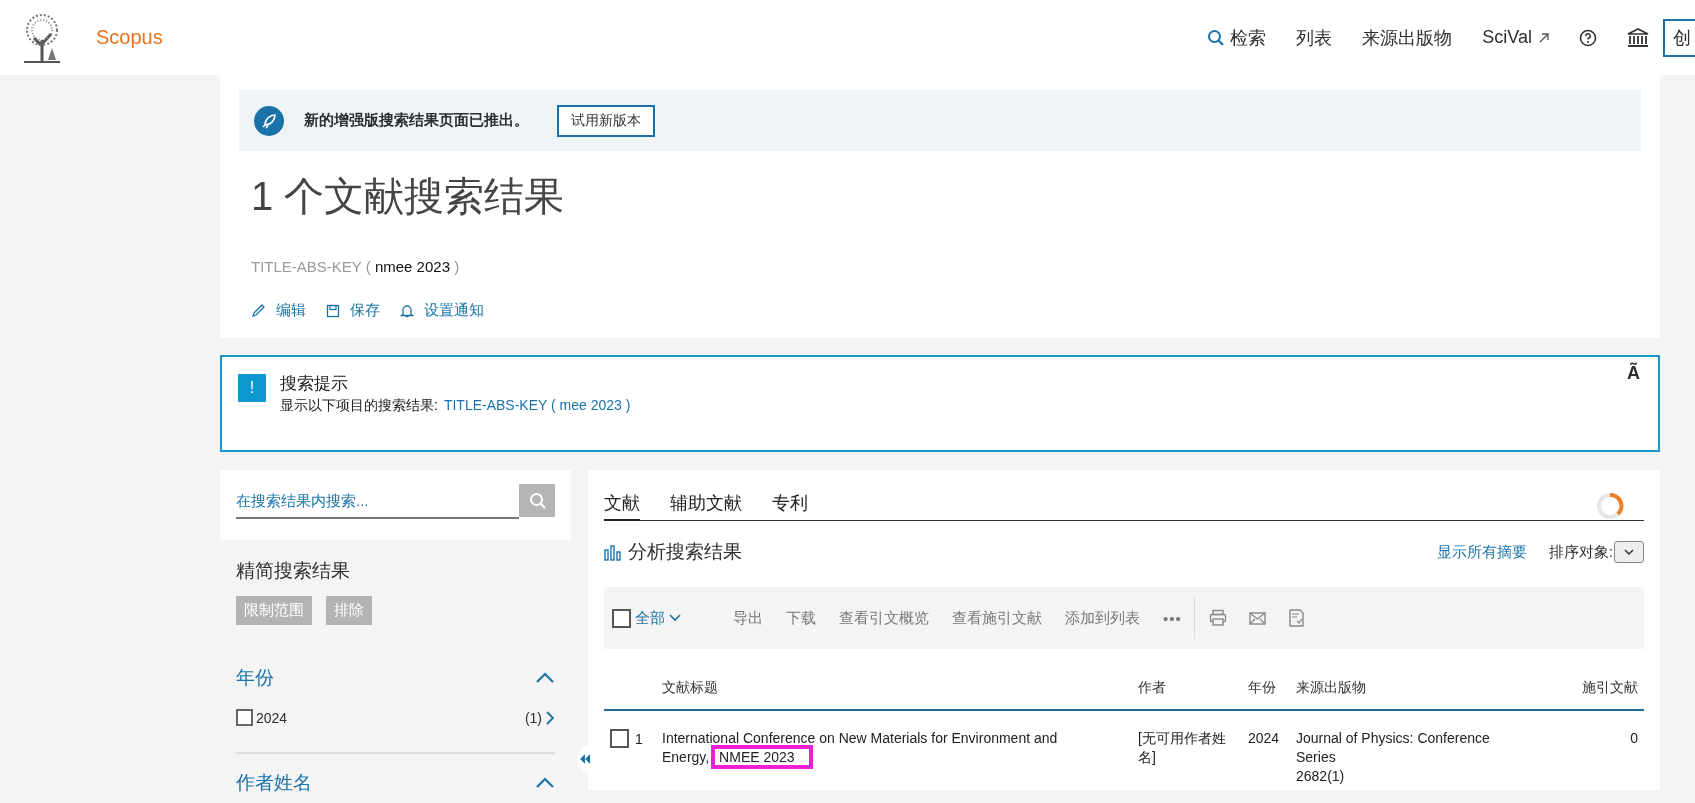 The height and width of the screenshot is (803, 1695). What do you see at coordinates (333, 310) in the screenshot?
I see `save-icon` at bounding box center [333, 310].